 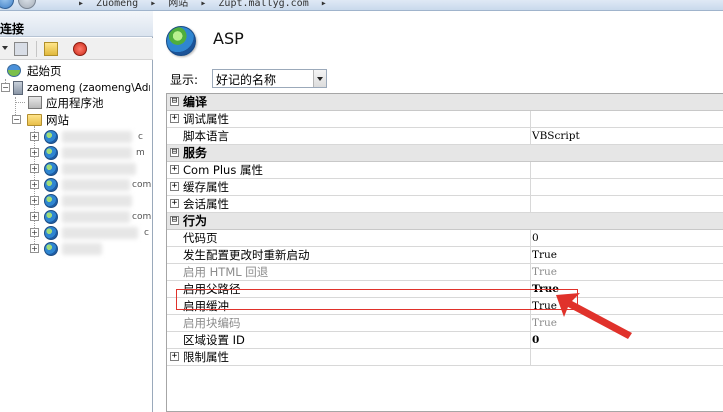 What do you see at coordinates (445, 221) in the screenshot?
I see `property-category: ⊟ 行为` at bounding box center [445, 221].